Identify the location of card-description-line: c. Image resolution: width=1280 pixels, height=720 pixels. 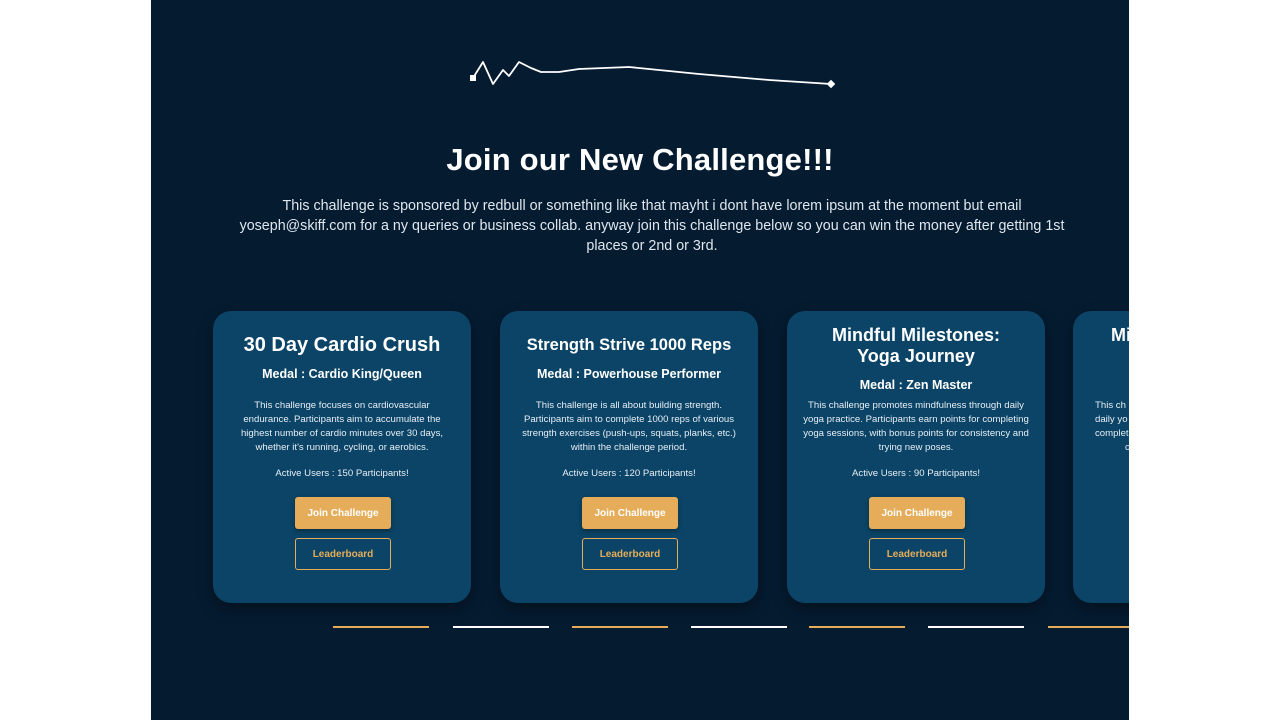
(1127, 447).